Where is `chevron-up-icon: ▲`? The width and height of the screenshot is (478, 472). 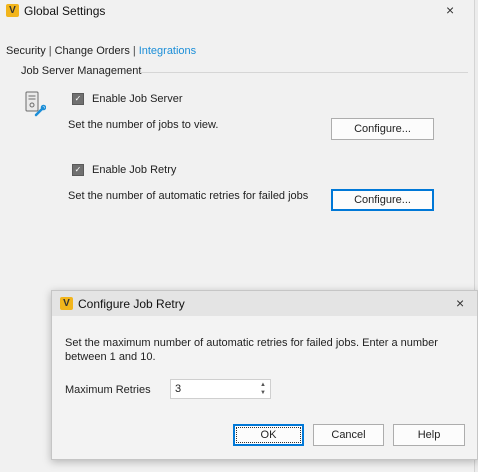
chevron-up-icon: ▲ is located at coordinates (263, 385).